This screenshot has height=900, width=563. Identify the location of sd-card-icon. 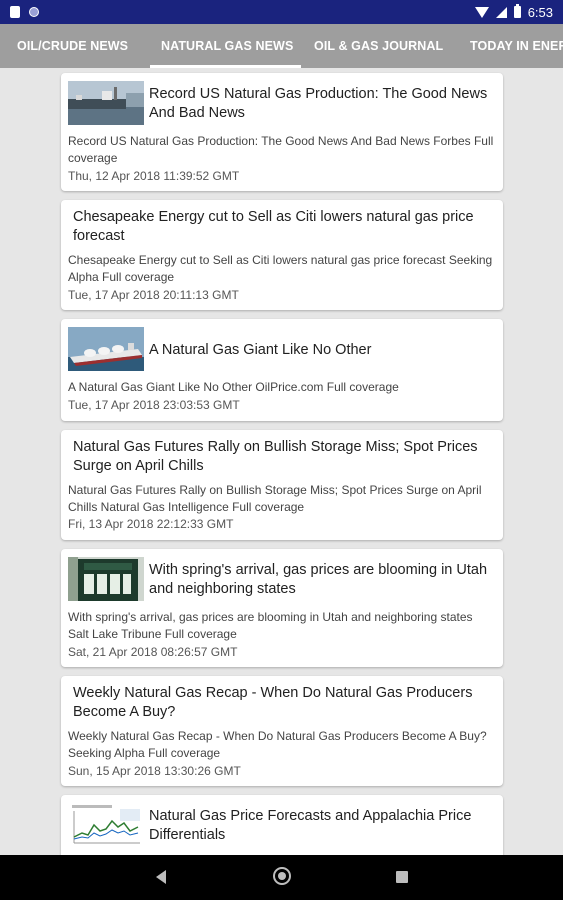
(15, 12).